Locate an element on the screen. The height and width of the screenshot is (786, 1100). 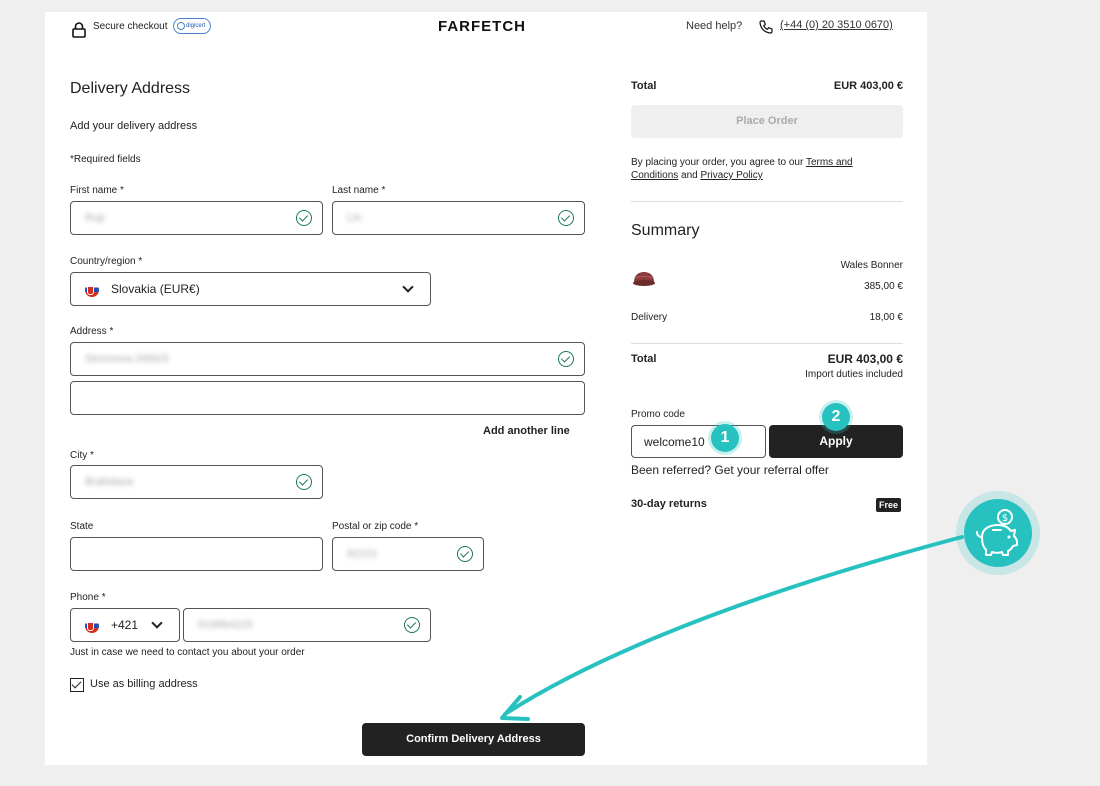
piggy-bank-icon: $ is located at coordinates (998, 534).